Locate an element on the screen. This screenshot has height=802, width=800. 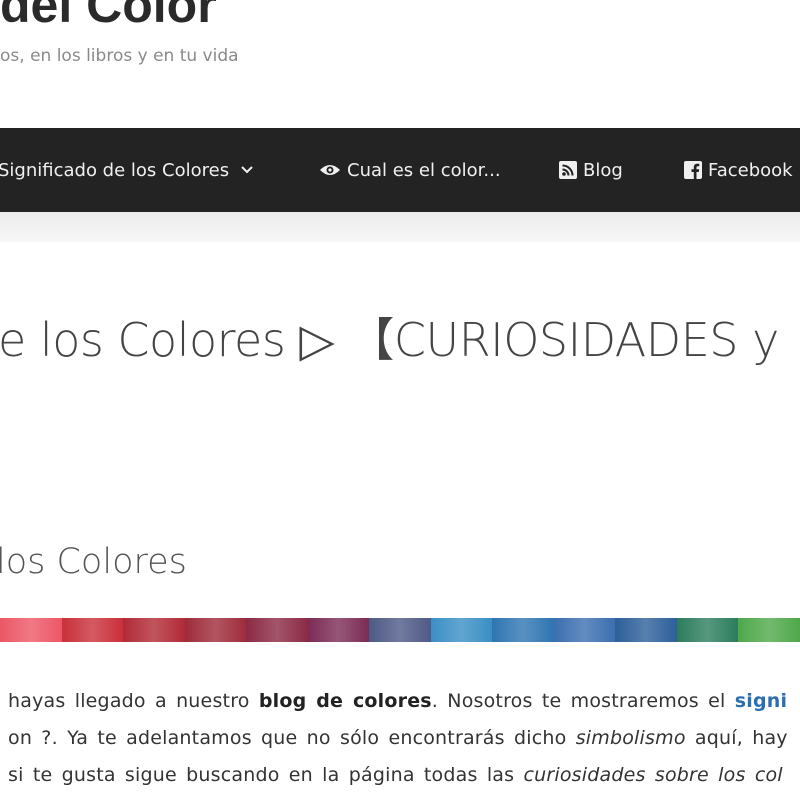
chevron-down-icon is located at coordinates (247, 170).